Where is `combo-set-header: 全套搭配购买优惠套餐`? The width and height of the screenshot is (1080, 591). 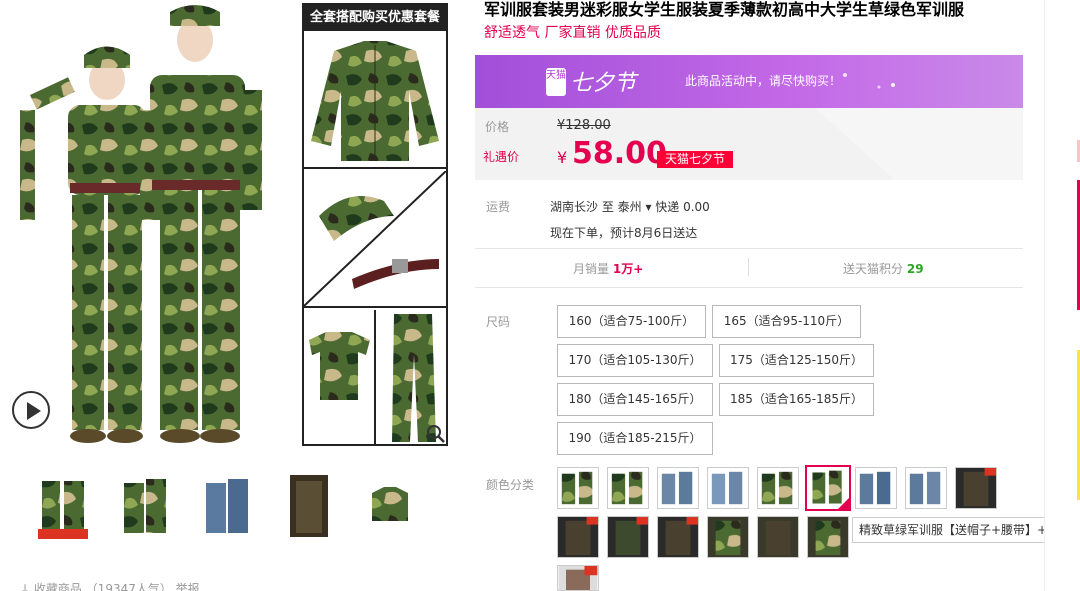
combo-set-header: 全套搭配购买优惠套餐 is located at coordinates (375, 18).